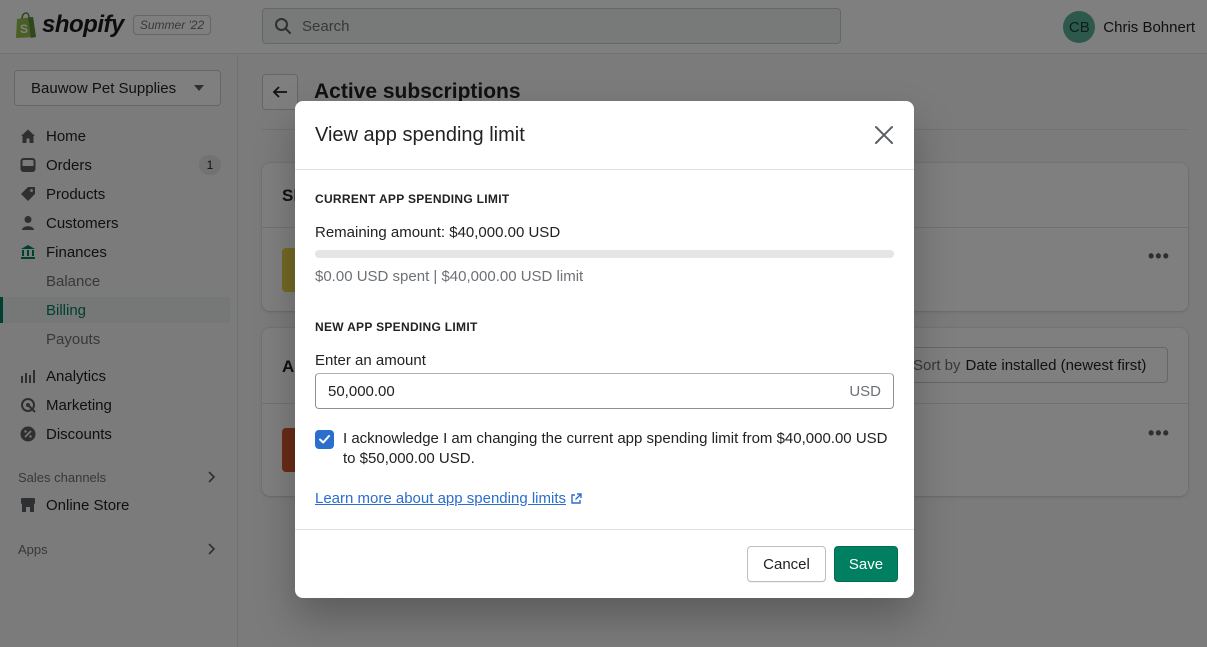  I want to click on learn-more-label: Learn more about app spending limits, so click(440, 498).